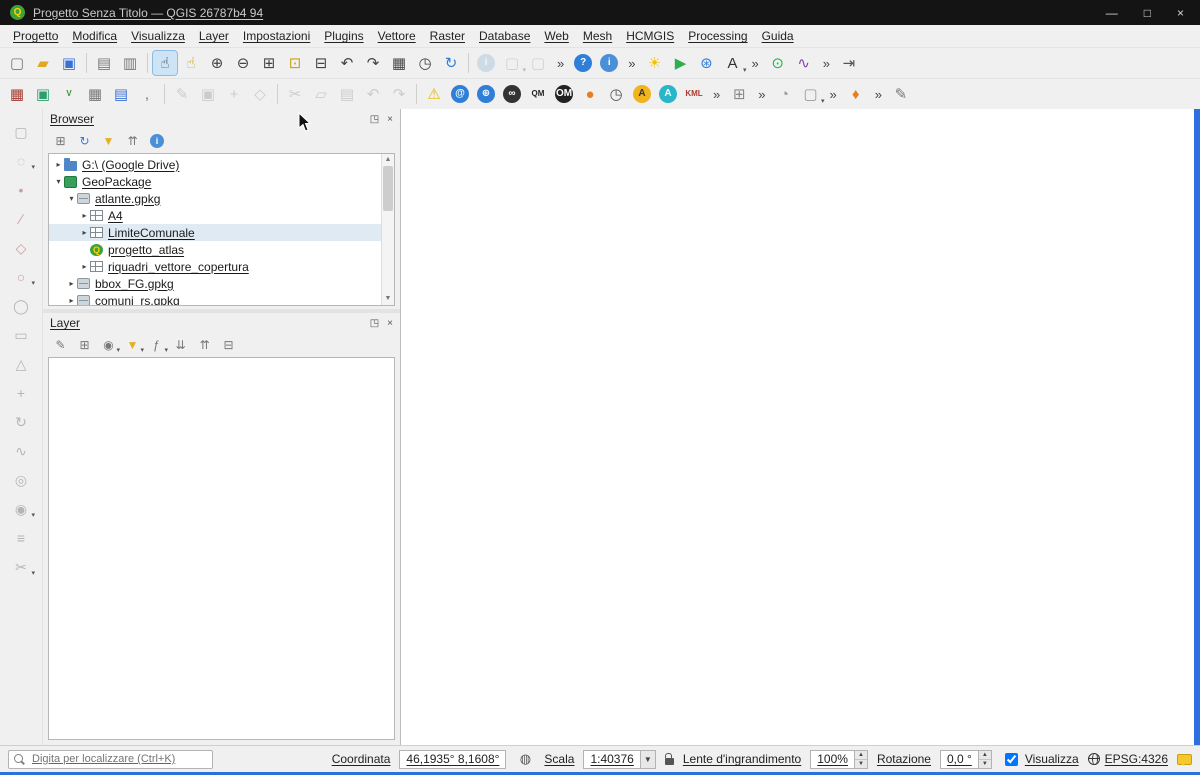 Image resolution: width=1200 pixels, height=775 pixels. Describe the element at coordinates (215, 215) in the screenshot. I see `browser-item-a4: ▸ A4` at that location.